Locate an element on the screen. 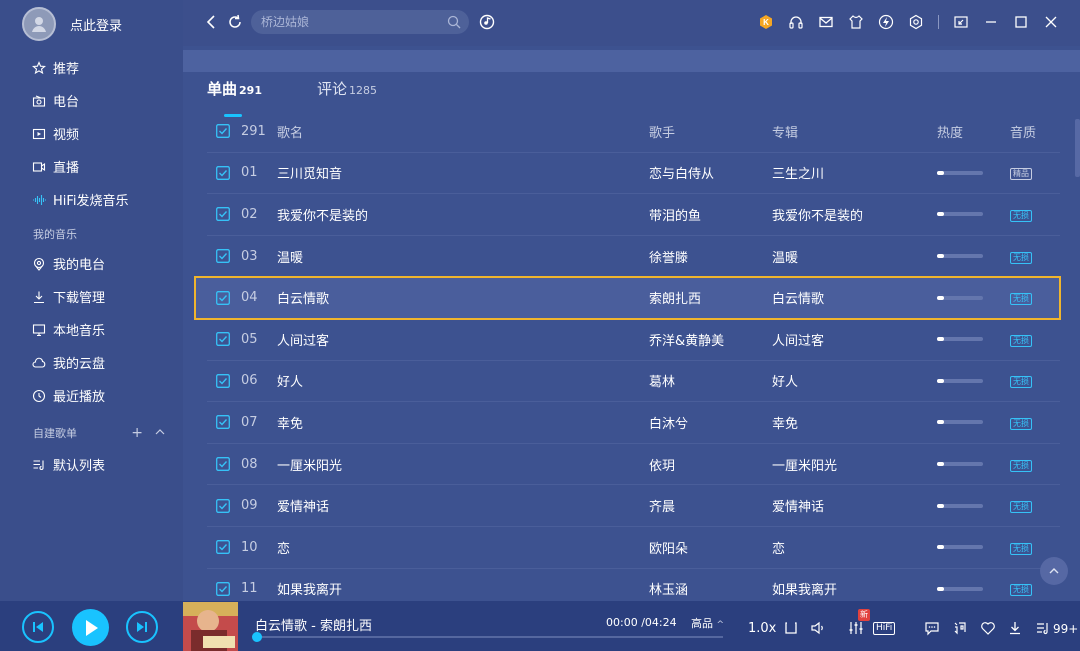 This screenshot has height=651, width=1080. table-row: 05 人间过客 乔洋&黄静美 人间过客 无损 is located at coordinates (633, 340).